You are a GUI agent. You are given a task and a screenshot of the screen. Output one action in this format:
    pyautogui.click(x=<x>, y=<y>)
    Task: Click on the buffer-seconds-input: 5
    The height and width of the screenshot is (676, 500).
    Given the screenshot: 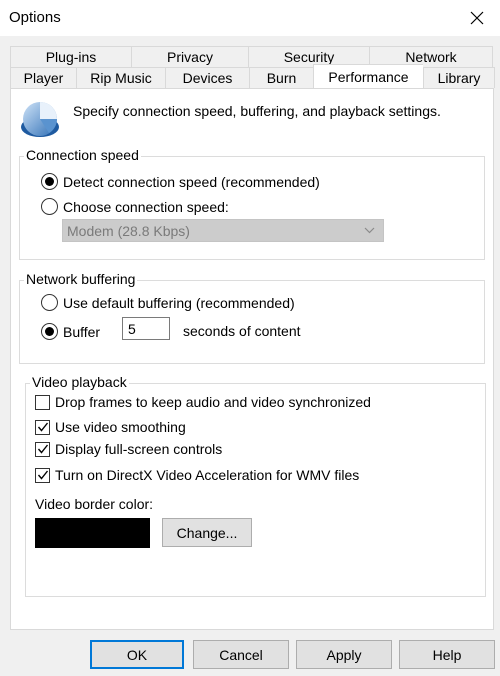 What is the action you would take?
    pyautogui.click(x=146, y=328)
    